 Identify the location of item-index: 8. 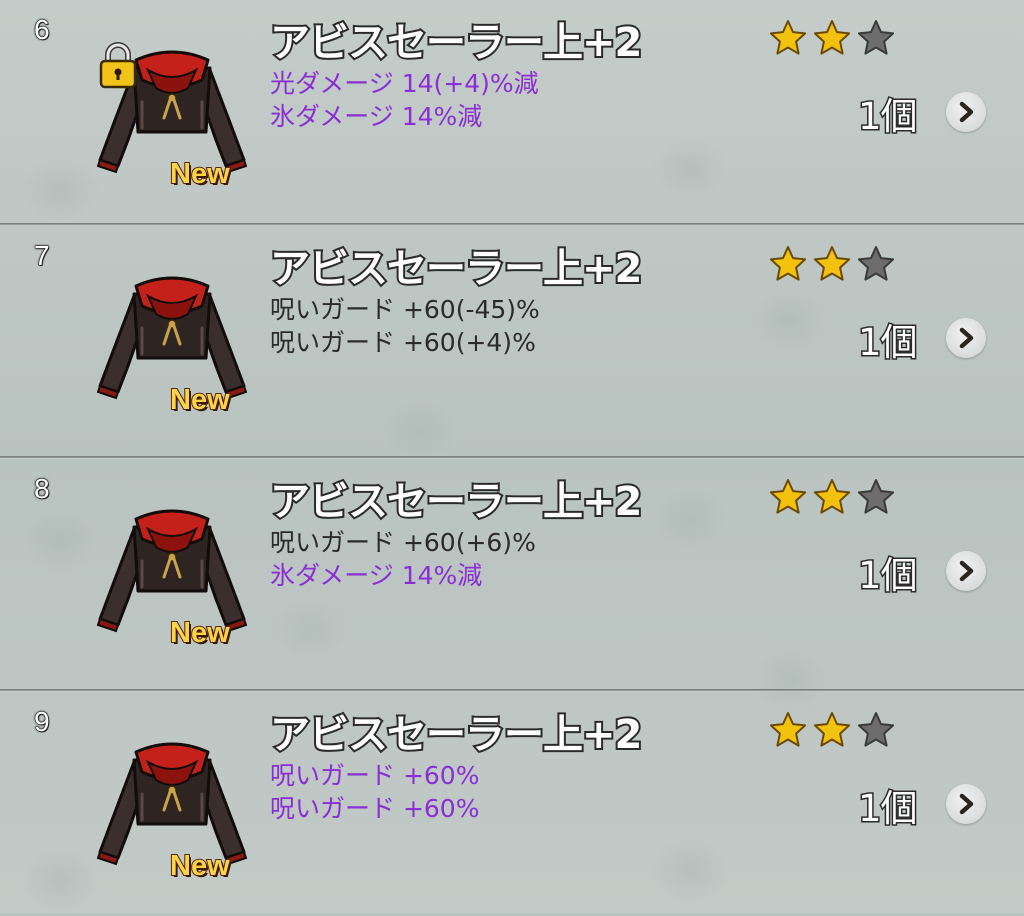
(42, 489).